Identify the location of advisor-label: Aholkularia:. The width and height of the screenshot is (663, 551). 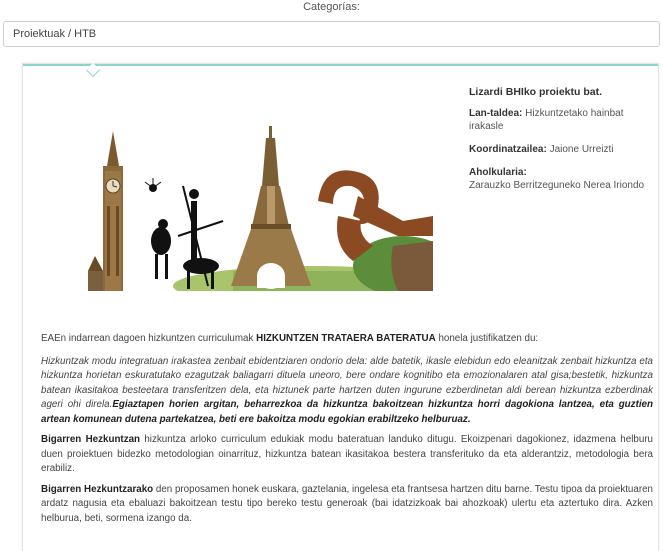
(498, 172).